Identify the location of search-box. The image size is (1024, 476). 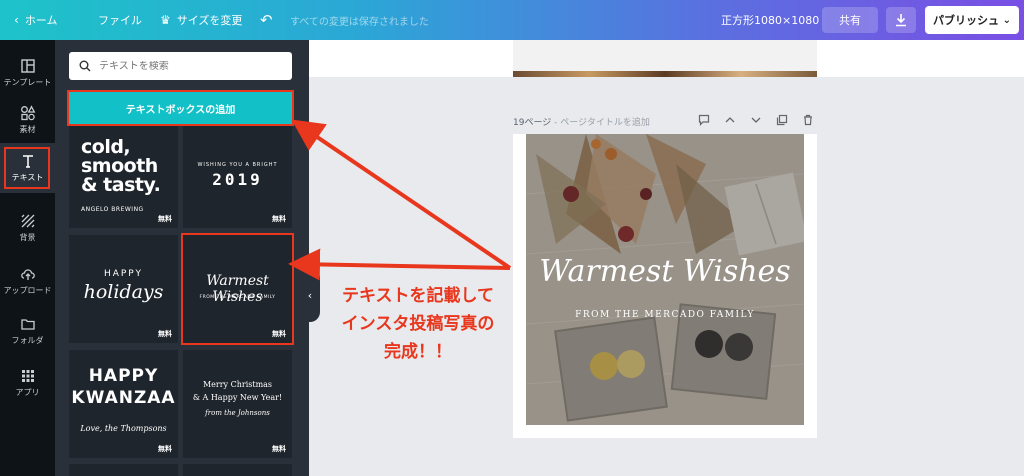
(180, 66).